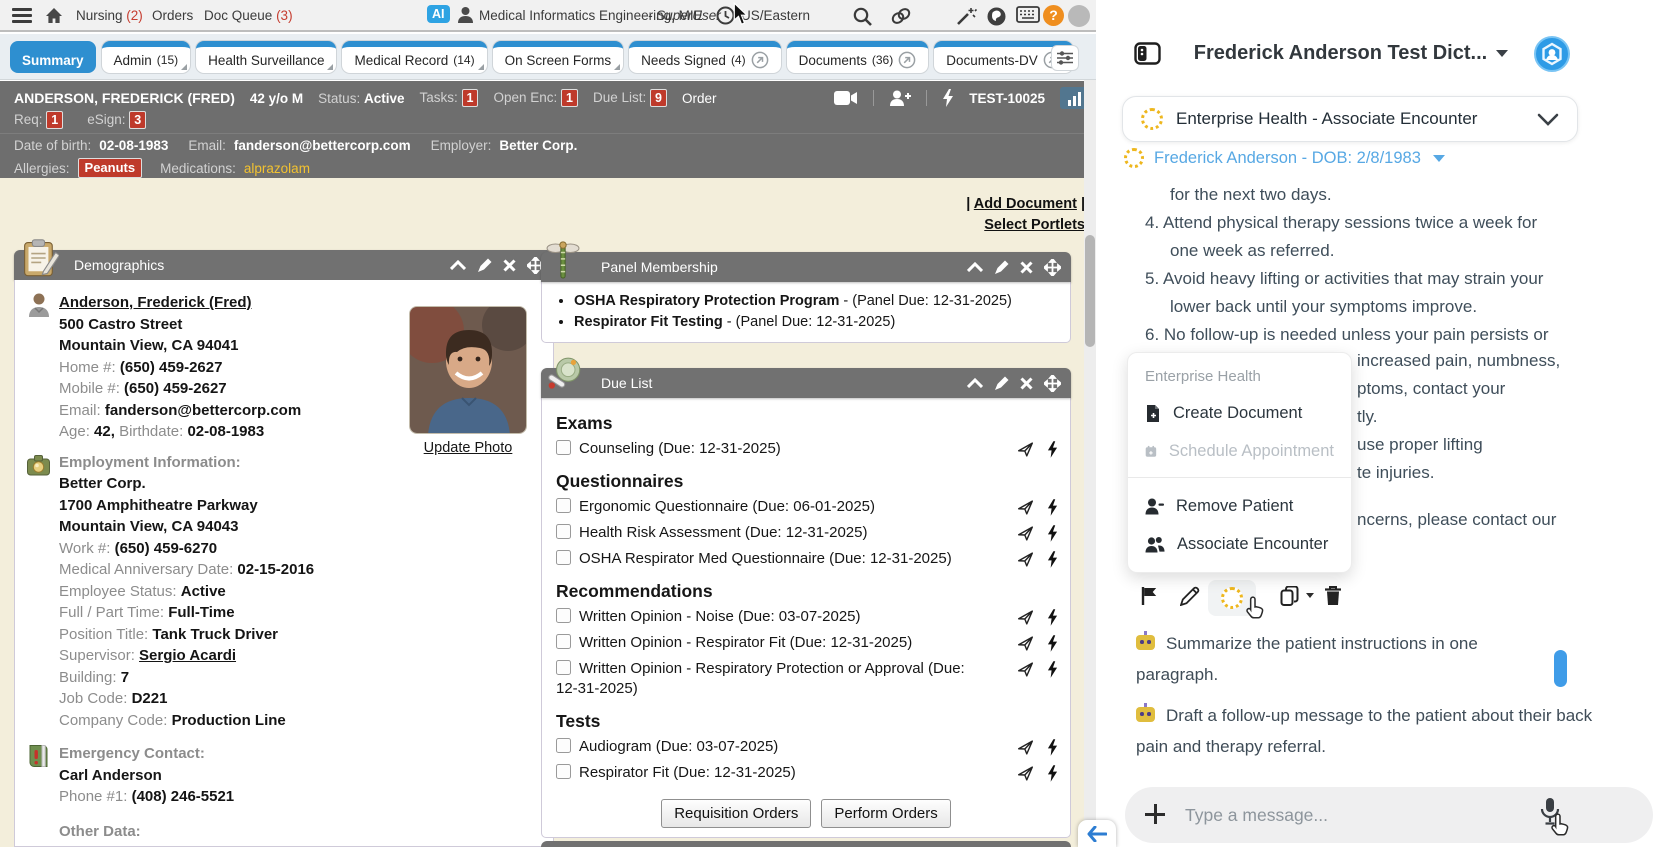 The width and height of the screenshot is (1662, 847). What do you see at coordinates (1239, 506) in the screenshot?
I see `menu-item-remove-patient: Remove Patient` at bounding box center [1239, 506].